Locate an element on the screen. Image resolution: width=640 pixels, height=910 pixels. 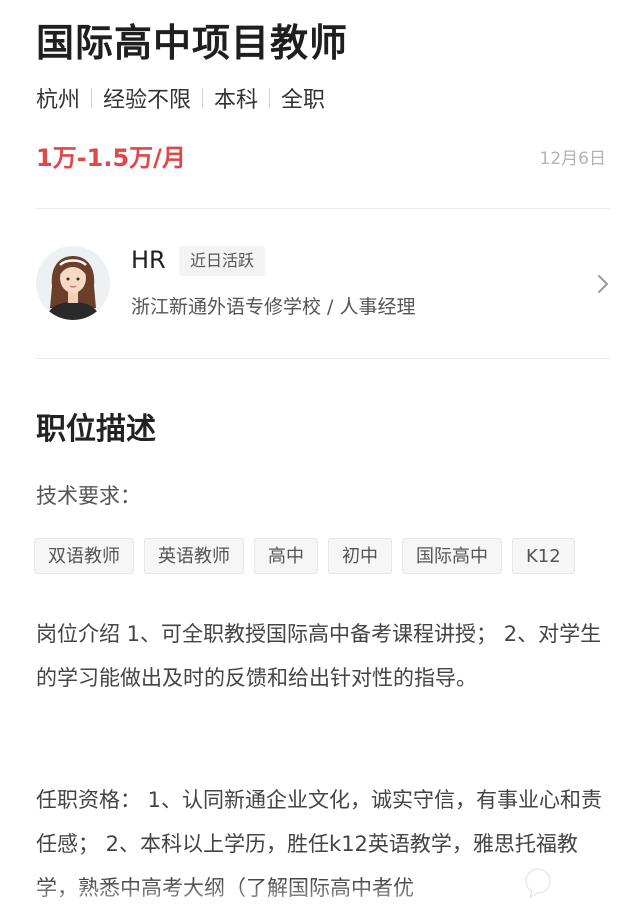
job-meta-row: 杭州 经验不限 本科 全职 is located at coordinates (180, 98).